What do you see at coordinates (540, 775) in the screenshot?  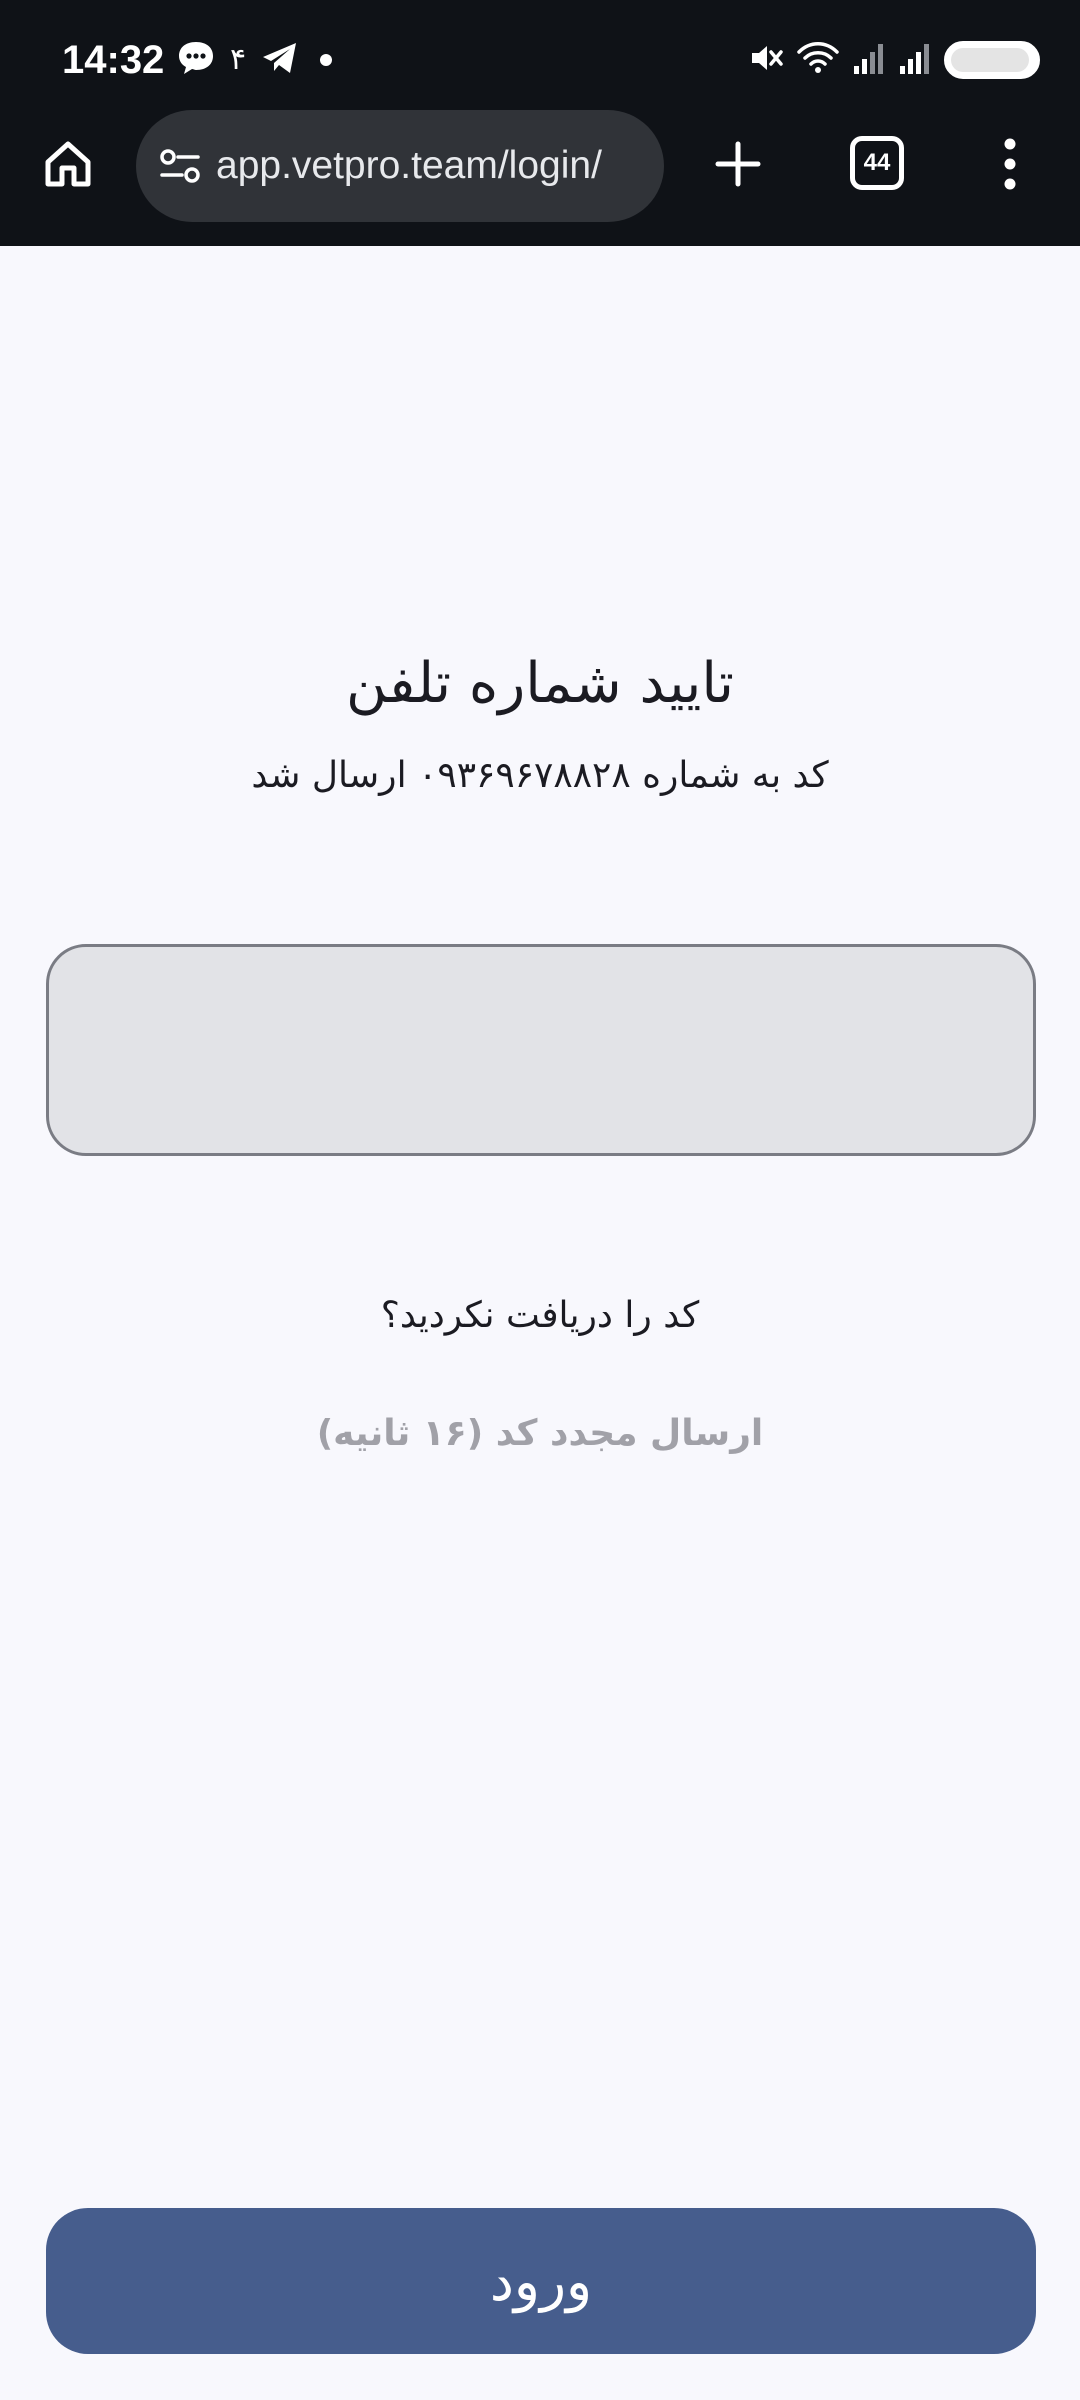 I see `page-subtitle: کد به شماره ۰۹۳۶۹۶۷۸۸۲۸ ارسال شد` at bounding box center [540, 775].